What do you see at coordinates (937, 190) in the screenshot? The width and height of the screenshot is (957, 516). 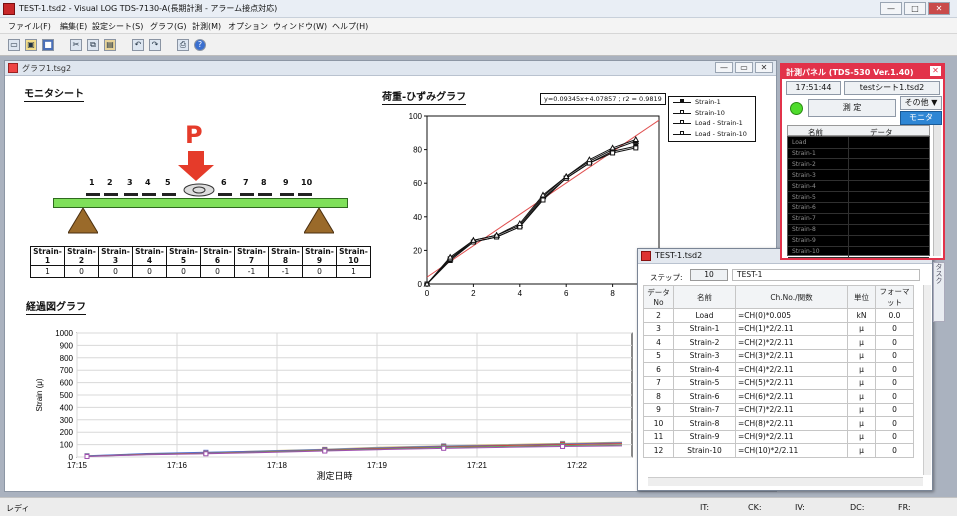 I see `panel-scrollbar` at bounding box center [937, 190].